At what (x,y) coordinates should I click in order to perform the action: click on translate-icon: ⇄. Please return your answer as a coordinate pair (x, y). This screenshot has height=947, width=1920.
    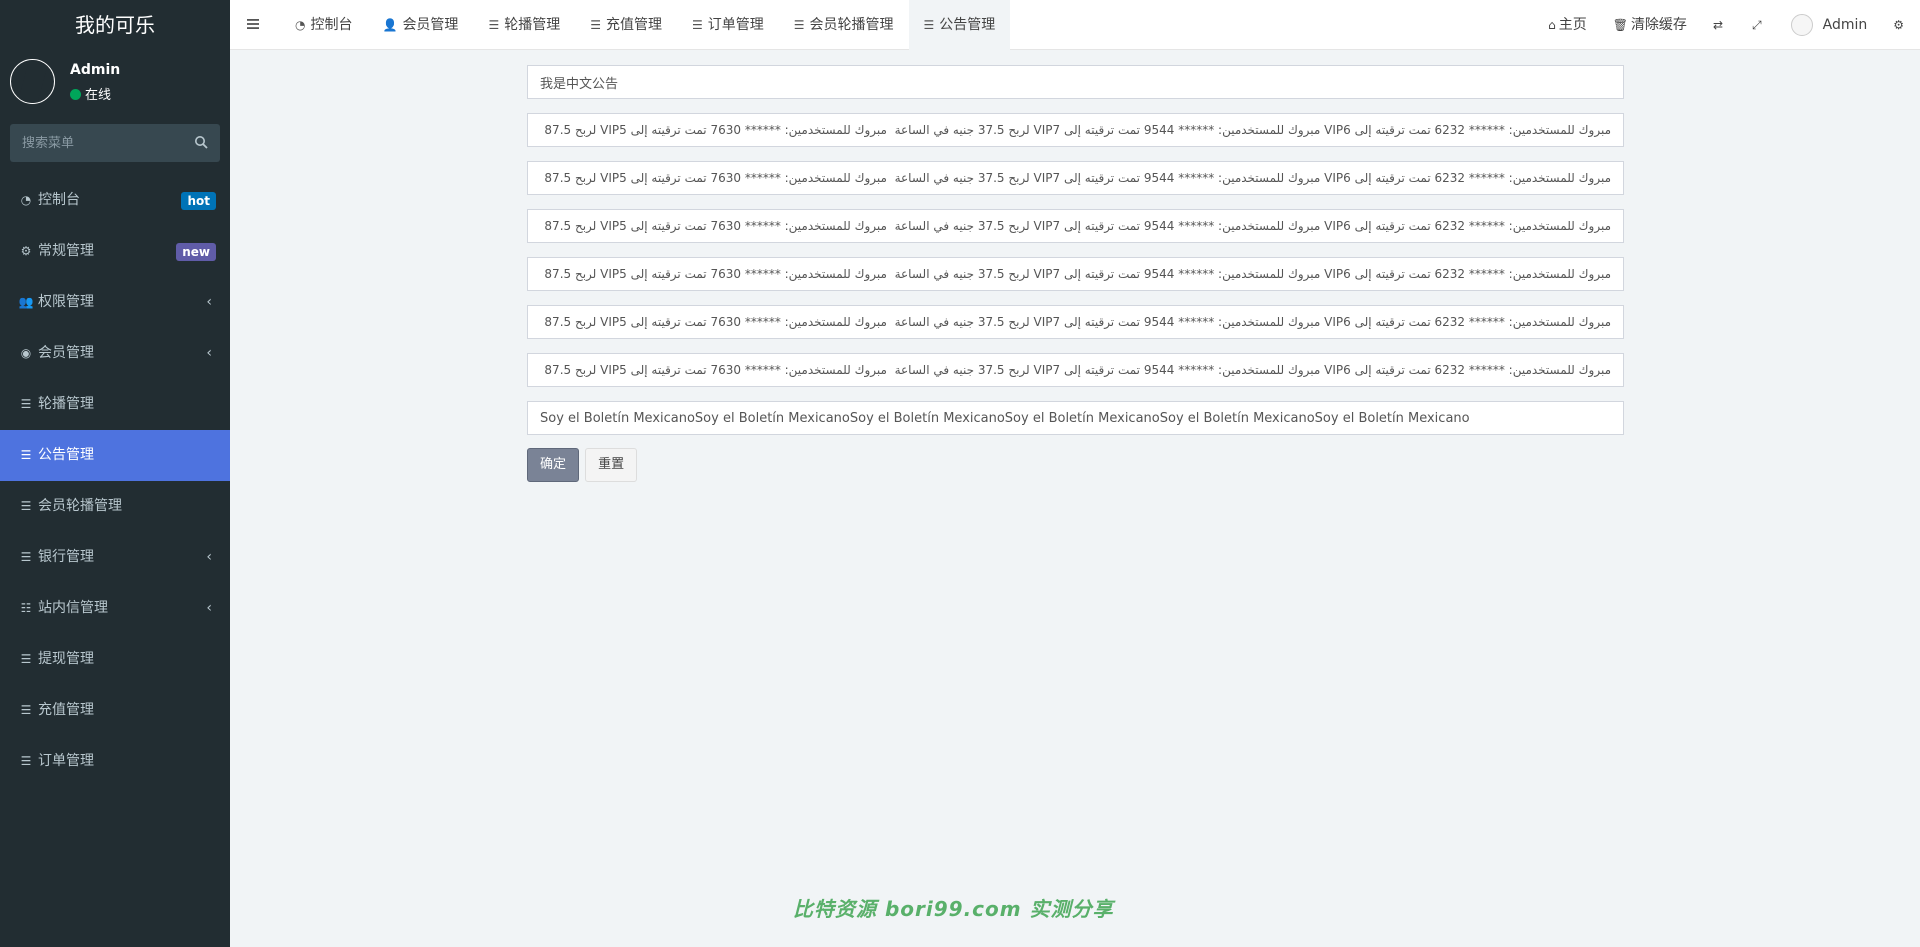
    Looking at the image, I should click on (1717, 25).